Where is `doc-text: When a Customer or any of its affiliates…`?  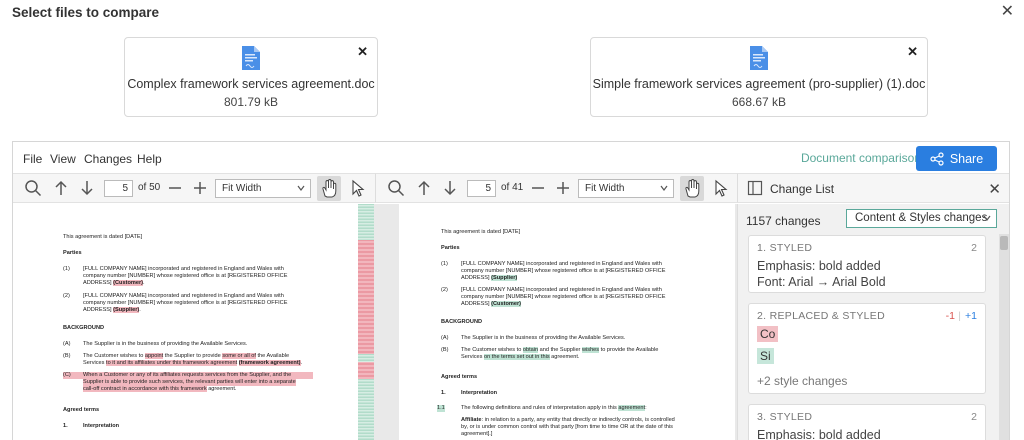 doc-text: When a Customer or any of its affiliates… is located at coordinates (187, 375).